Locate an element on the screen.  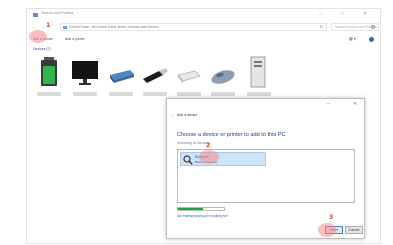
mouse-icon is located at coordinates (223, 77).